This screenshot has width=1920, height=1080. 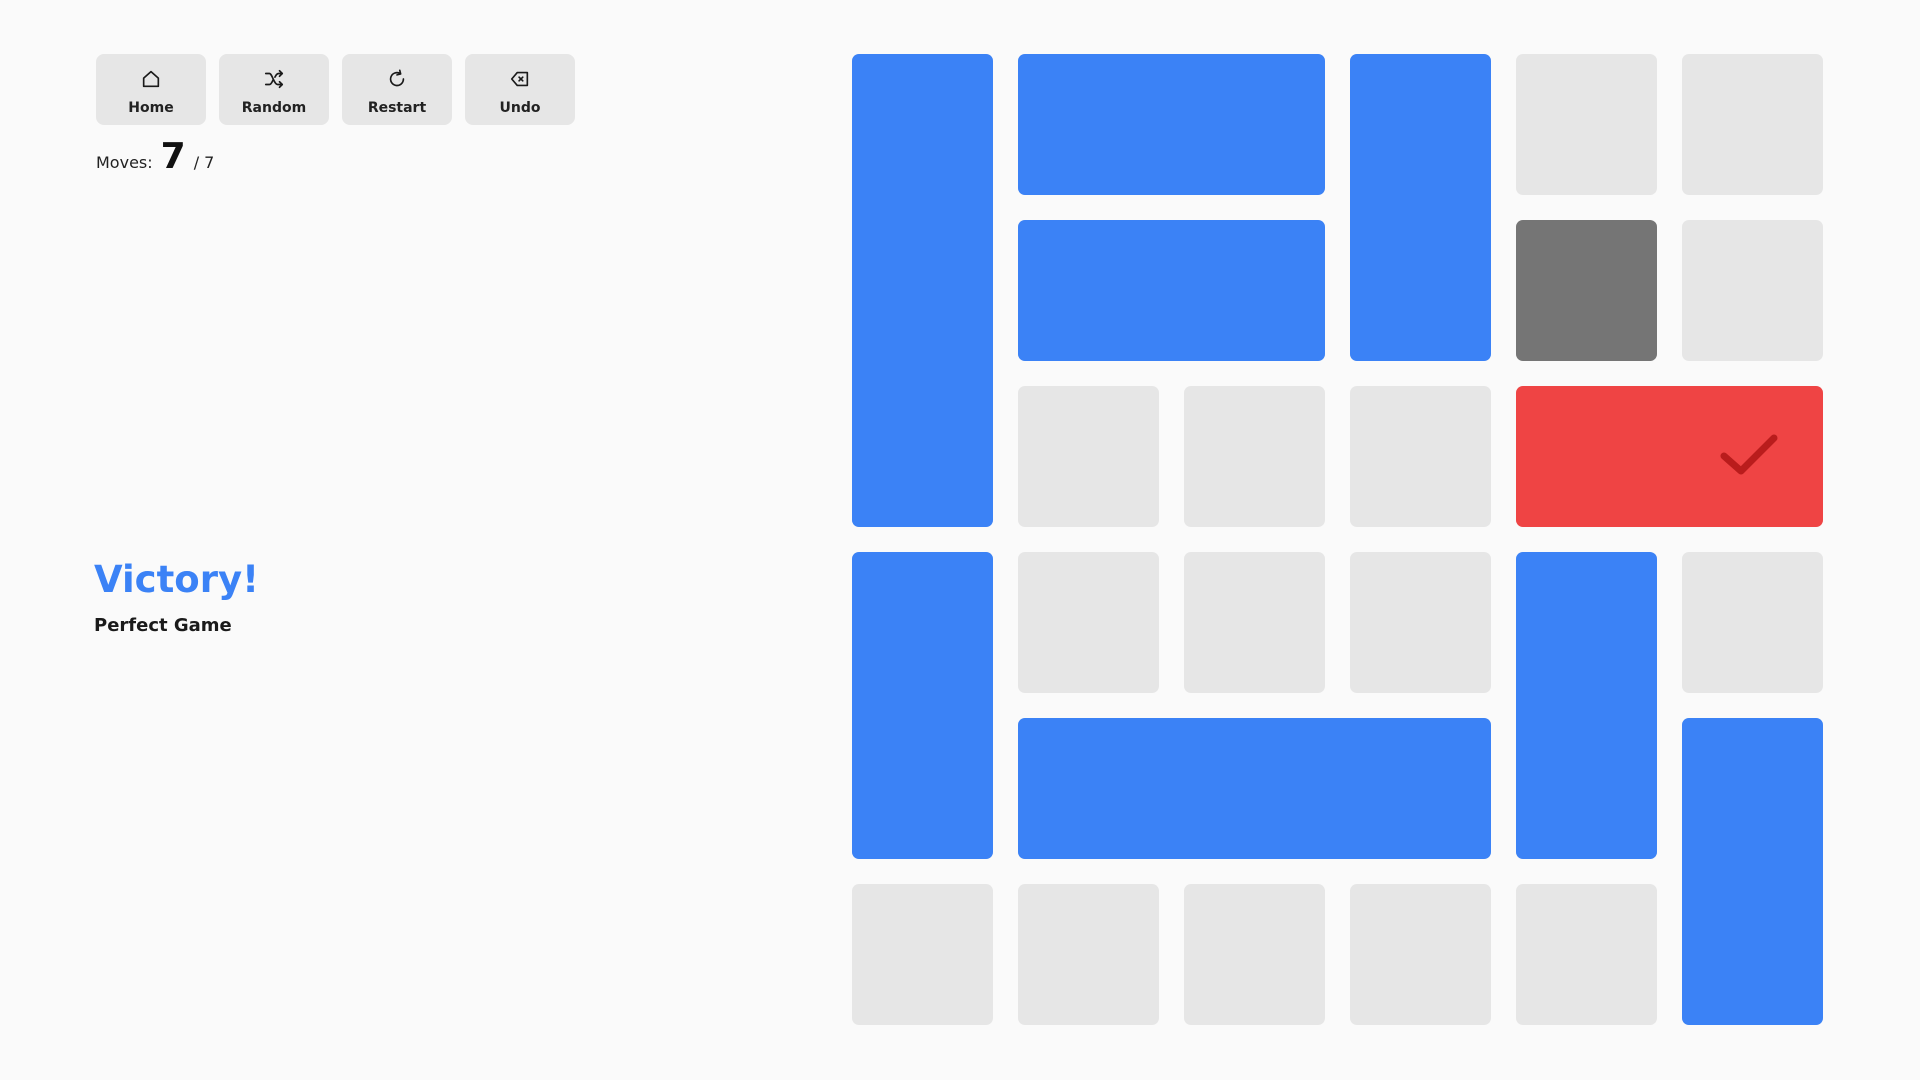 I want to click on restart-icon, so click(x=397, y=81).